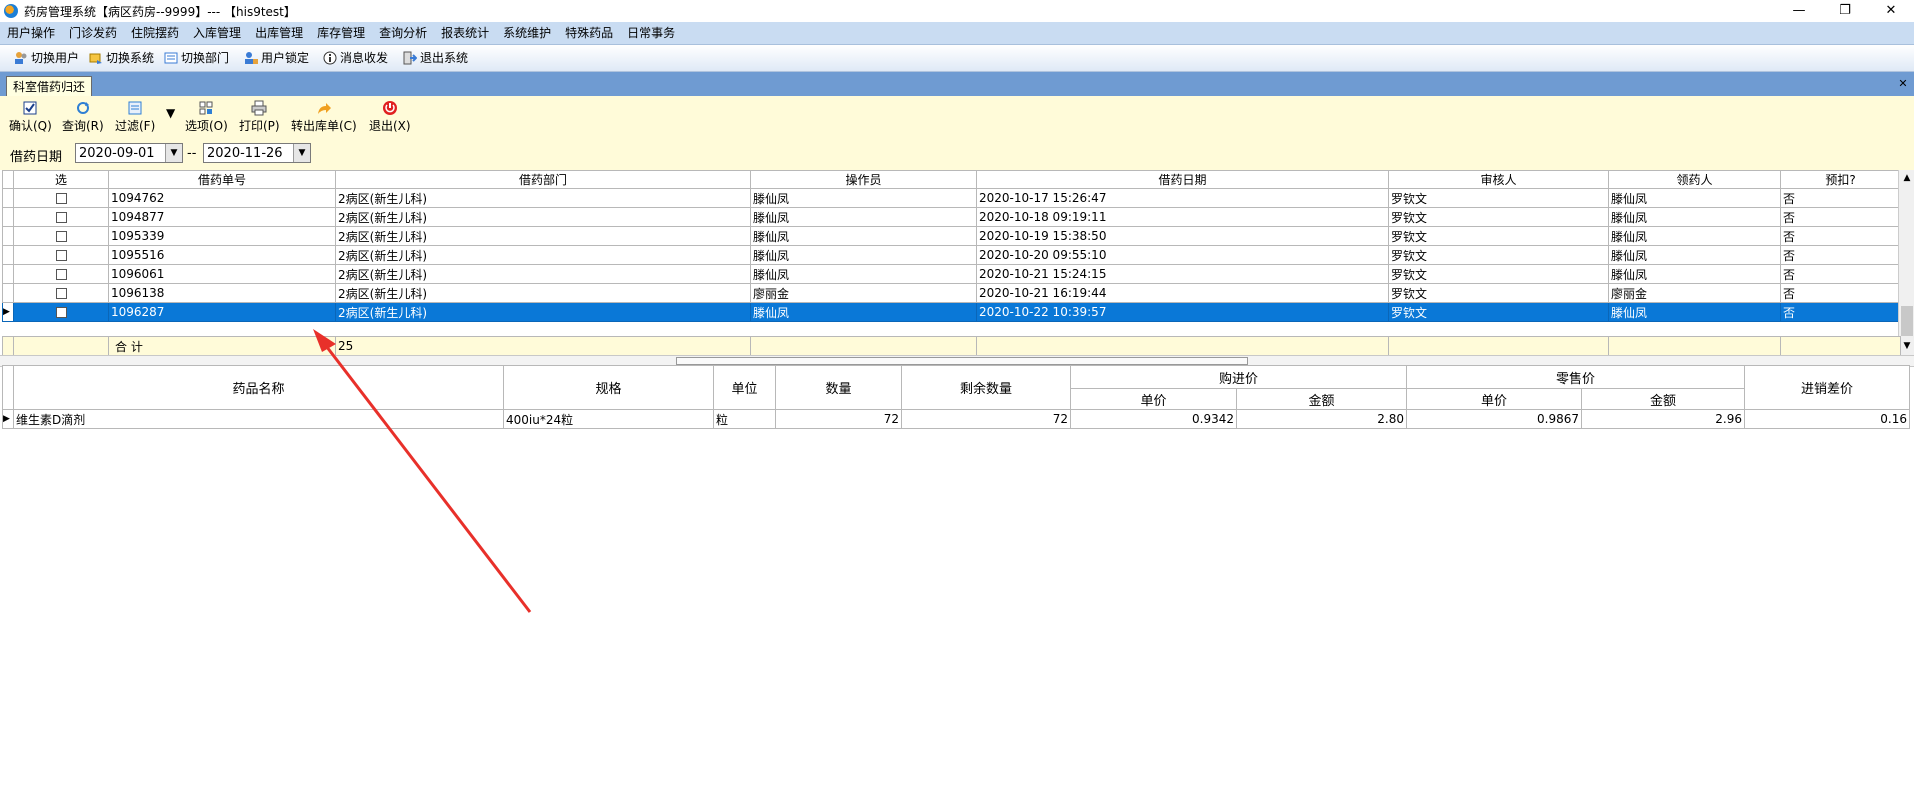 The width and height of the screenshot is (1914, 787). What do you see at coordinates (129, 153) in the screenshot?
I see `date-from-combo: 2020-09-01 ▼` at bounding box center [129, 153].